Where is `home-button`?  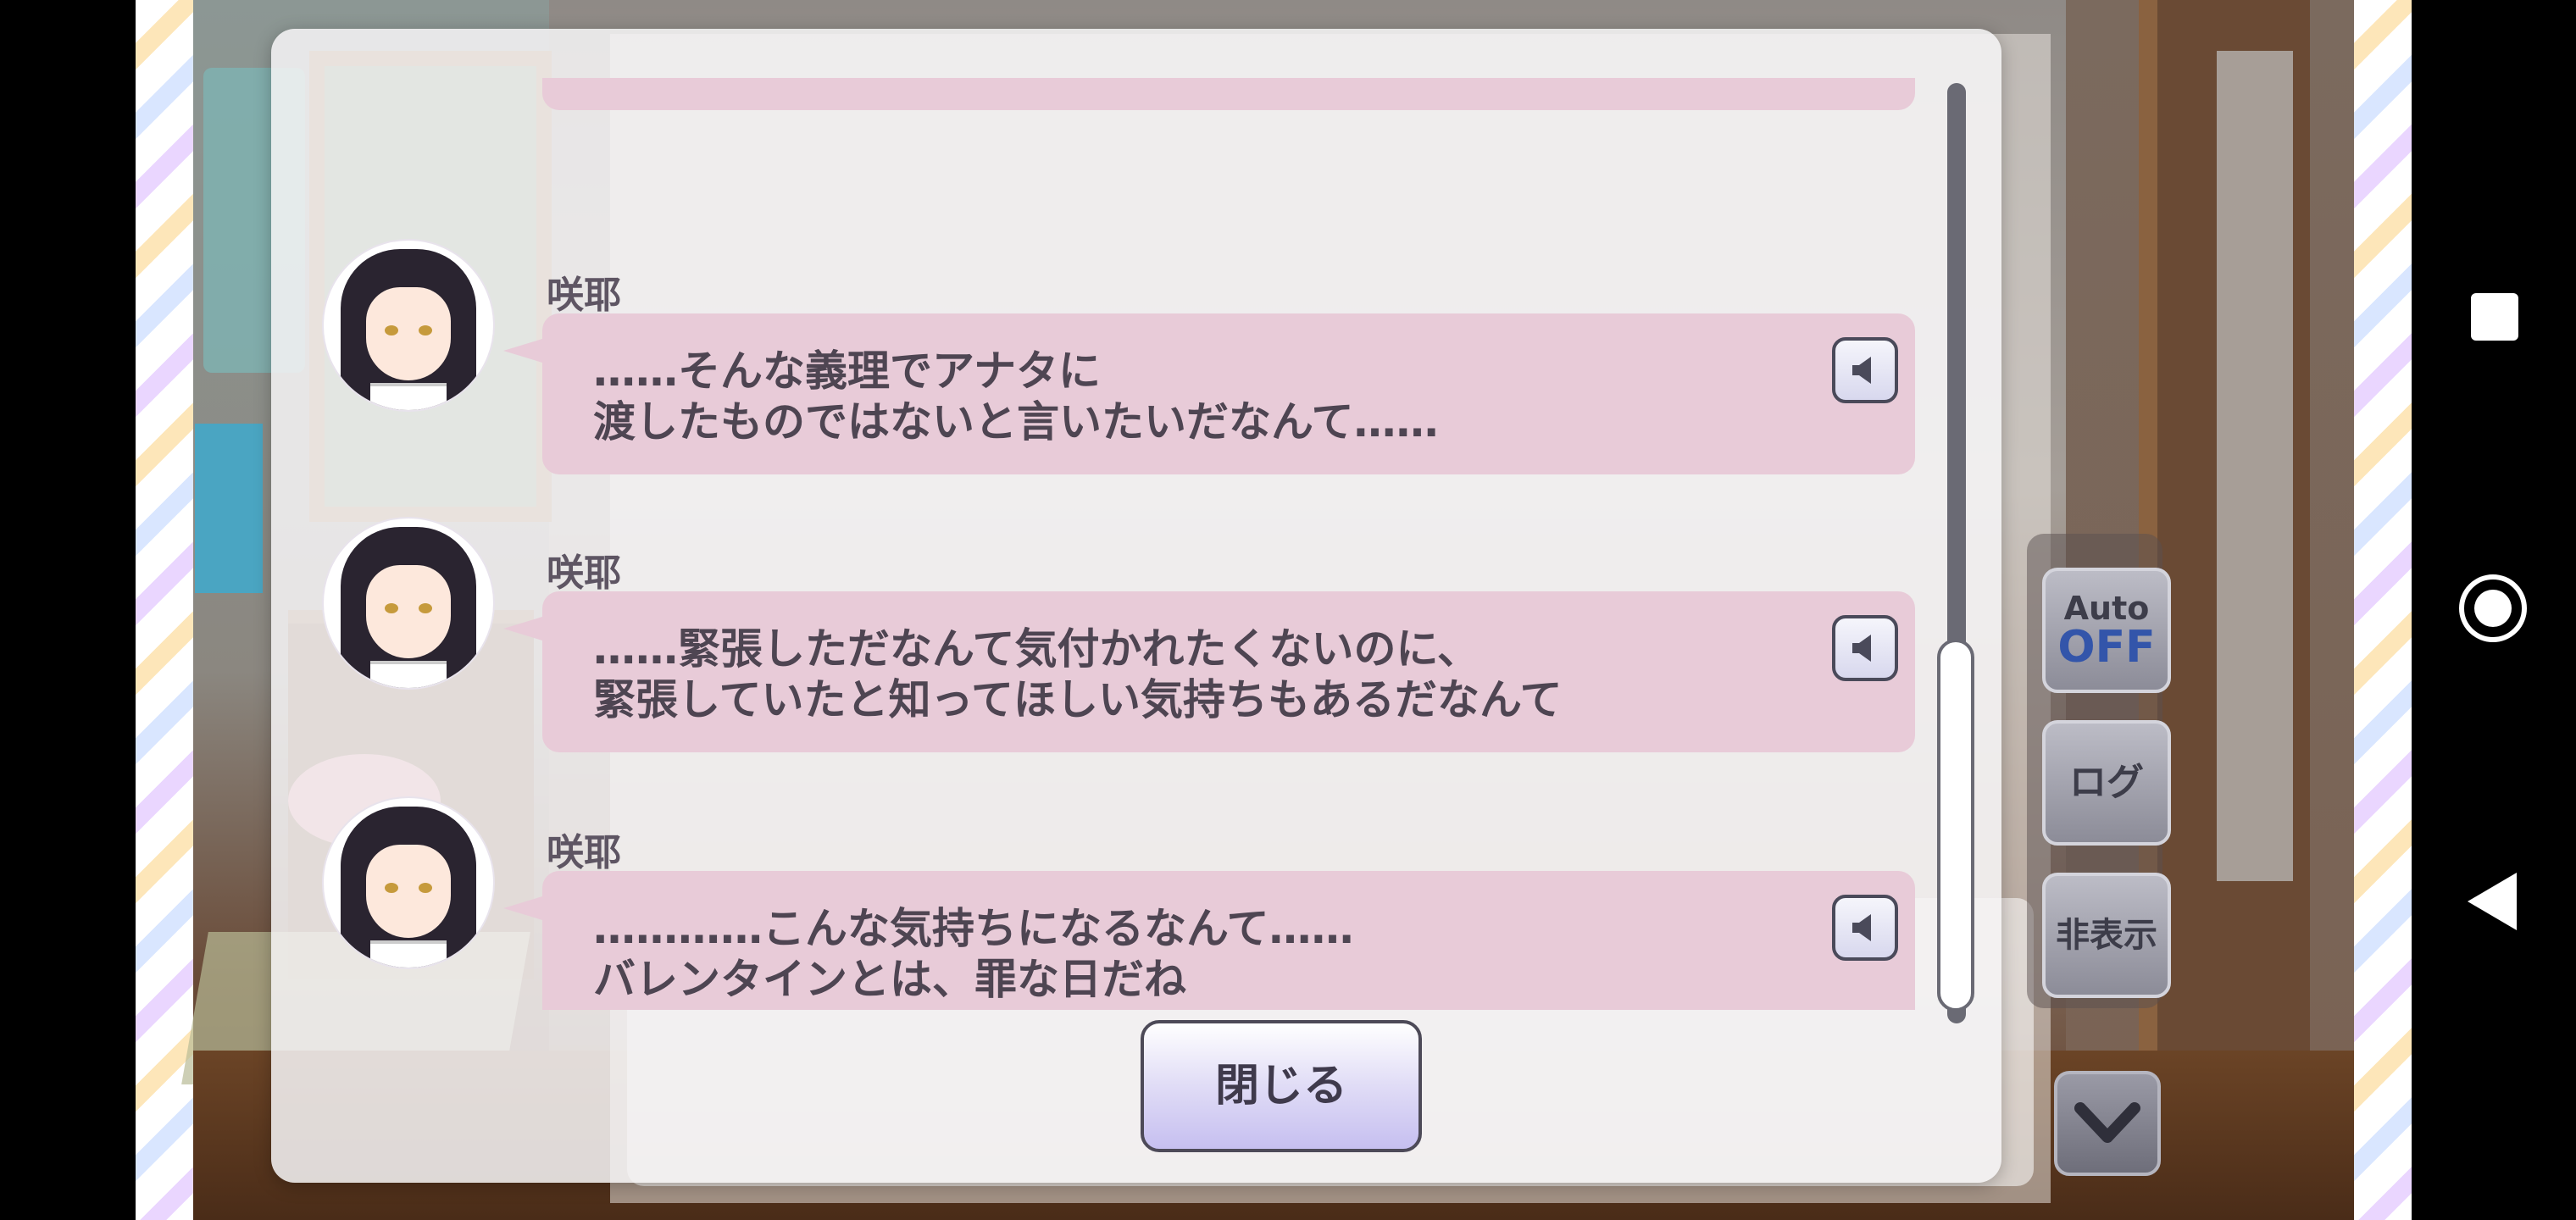
home-button is located at coordinates (2493, 608).